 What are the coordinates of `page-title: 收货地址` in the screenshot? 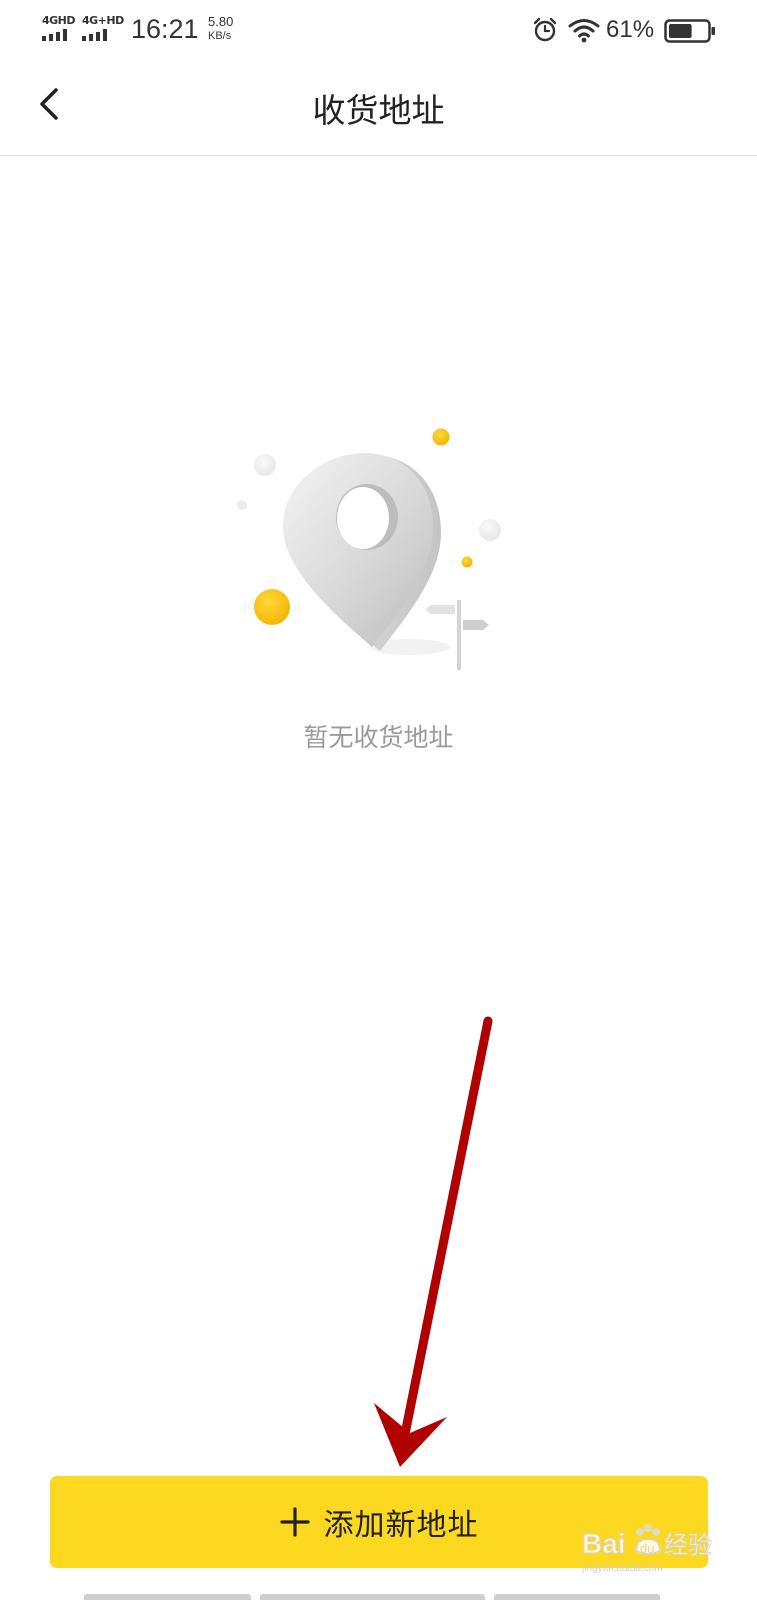 It's located at (378, 110).